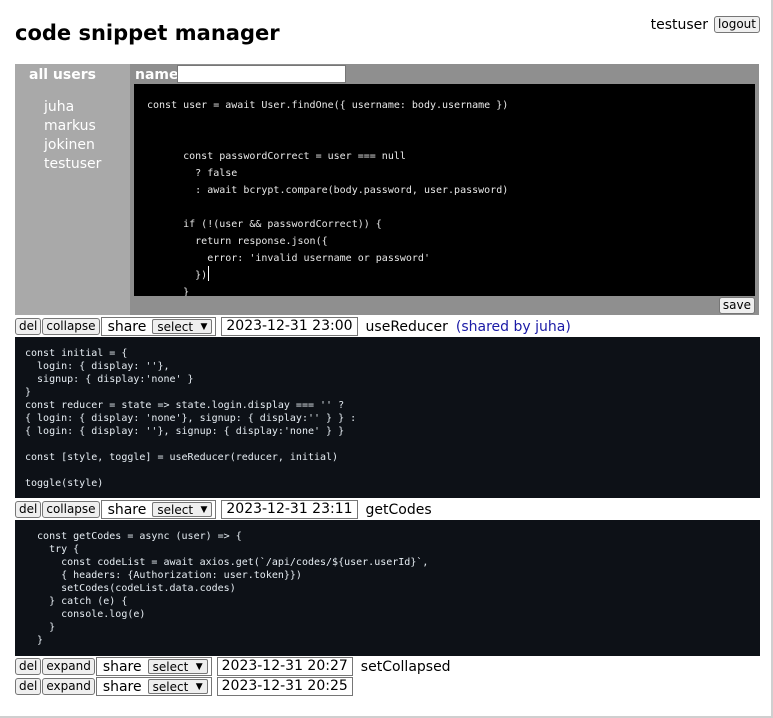 The image size is (773, 718). I want to click on logout-button: logout, so click(737, 24).